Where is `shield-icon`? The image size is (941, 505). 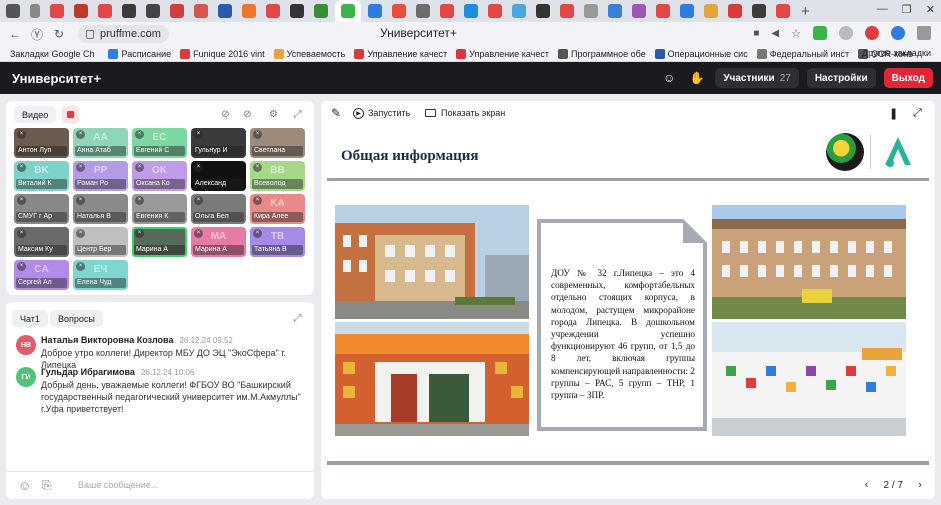
shield-icon is located at coordinates (820, 33).